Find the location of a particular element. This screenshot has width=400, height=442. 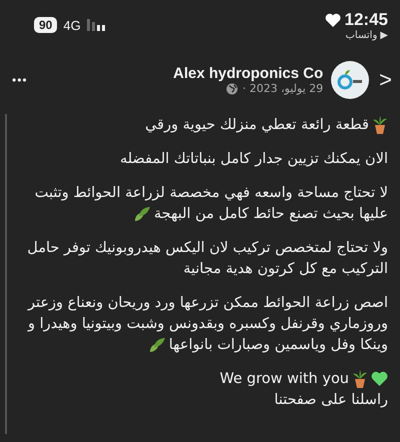

more-button: ••• is located at coordinates (20, 80).